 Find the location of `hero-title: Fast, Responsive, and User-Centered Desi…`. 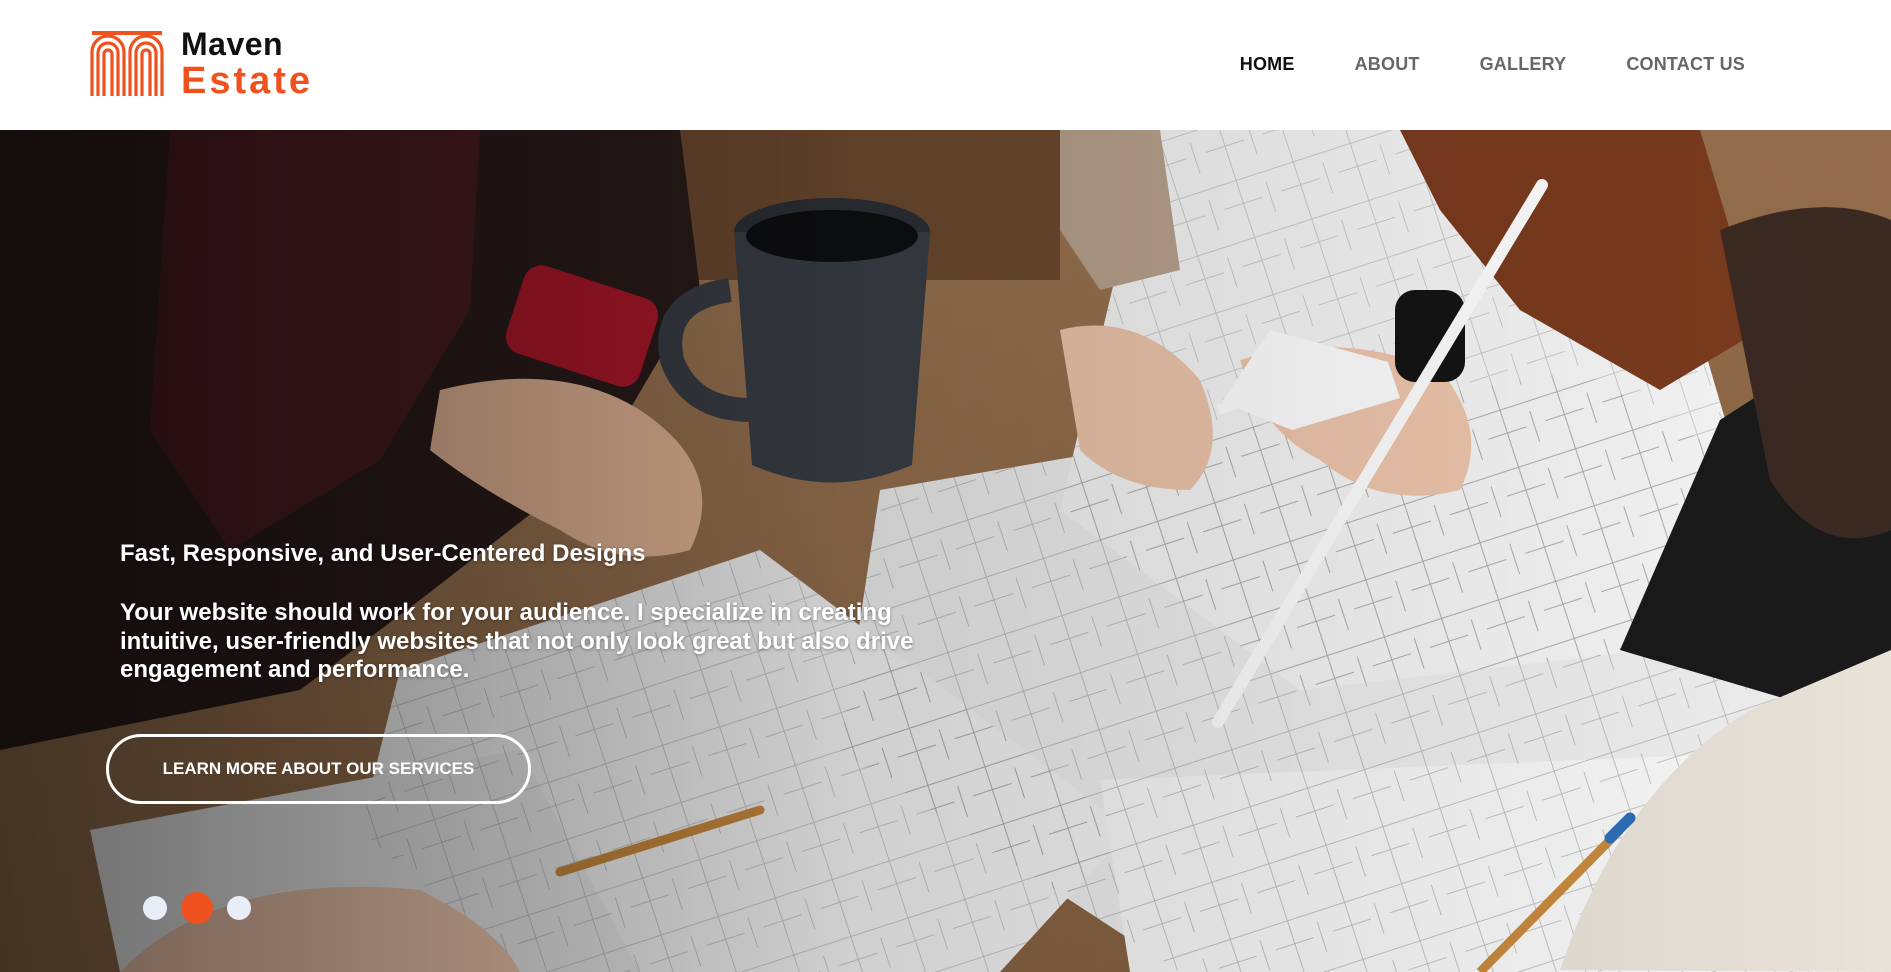

hero-title: Fast, Responsive, and User-Centered Desi… is located at coordinates (383, 553).